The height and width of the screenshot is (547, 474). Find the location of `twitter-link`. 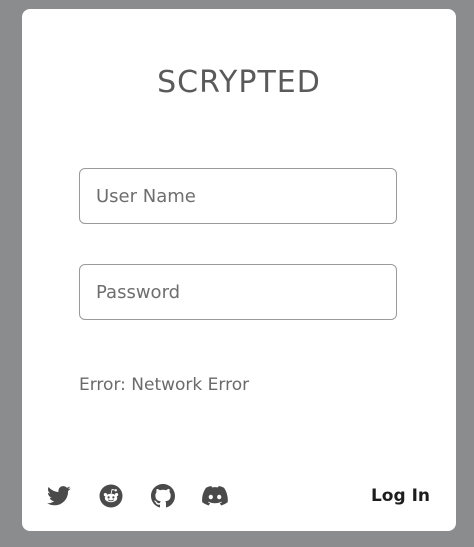

twitter-link is located at coordinates (59, 496).